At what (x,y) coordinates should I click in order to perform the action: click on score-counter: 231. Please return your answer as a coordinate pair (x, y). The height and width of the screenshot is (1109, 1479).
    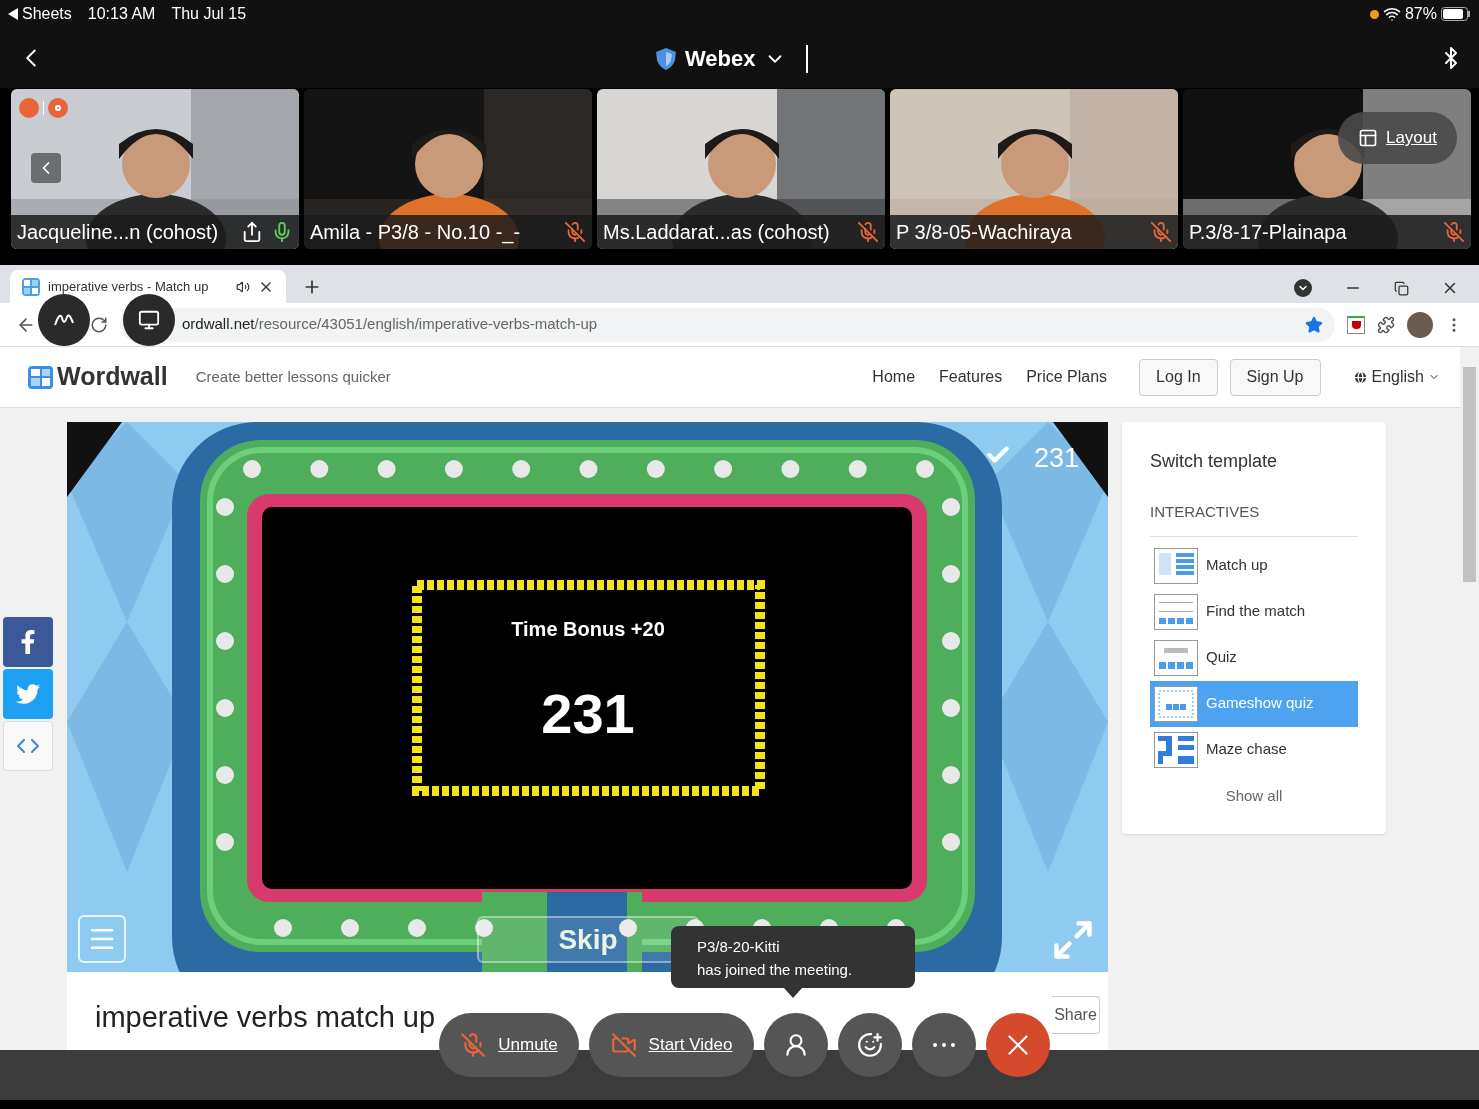
    Looking at the image, I should click on (1057, 458).